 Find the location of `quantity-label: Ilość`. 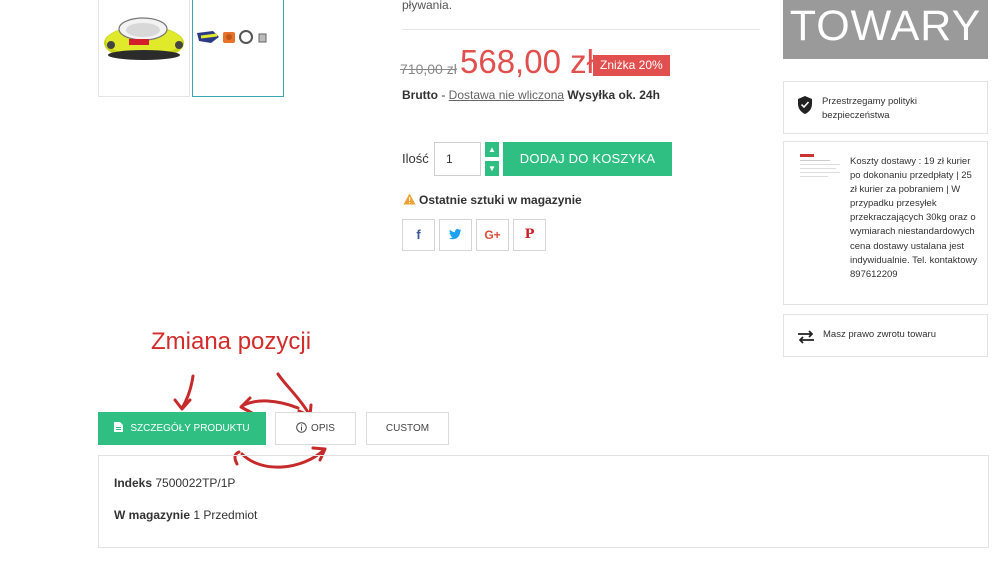

quantity-label: Ilość is located at coordinates (415, 158).